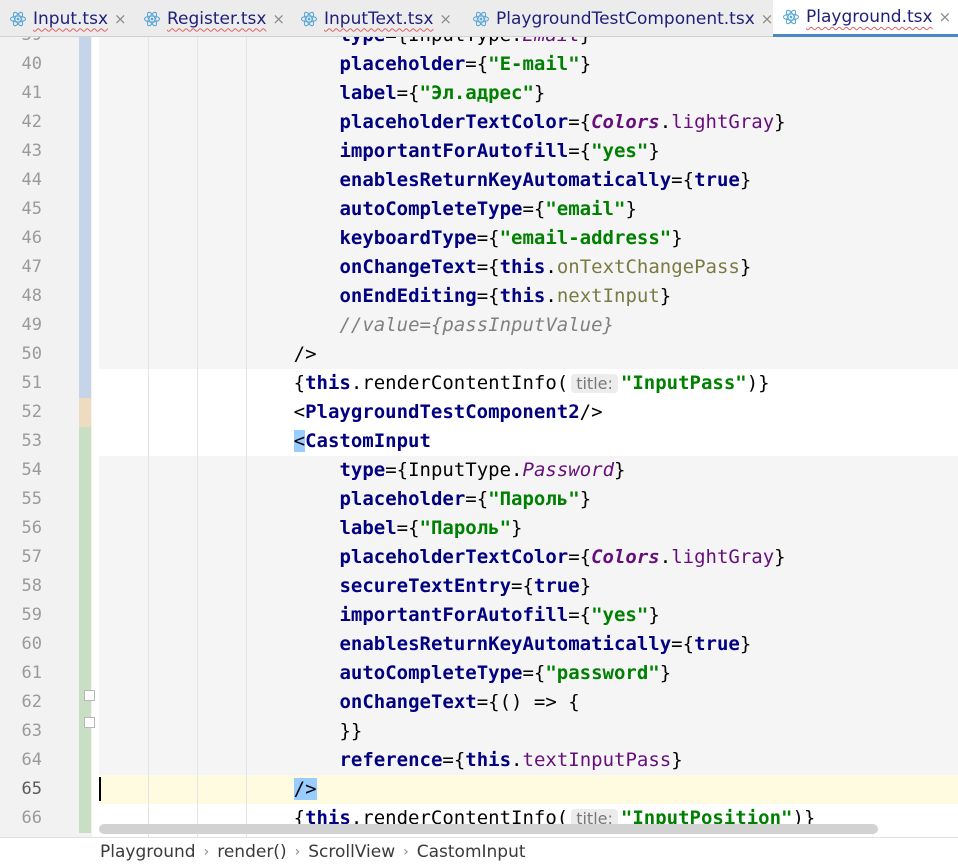  What do you see at coordinates (479, 325) in the screenshot?
I see `code-line: 49 //value={passInputValue}` at bounding box center [479, 325].